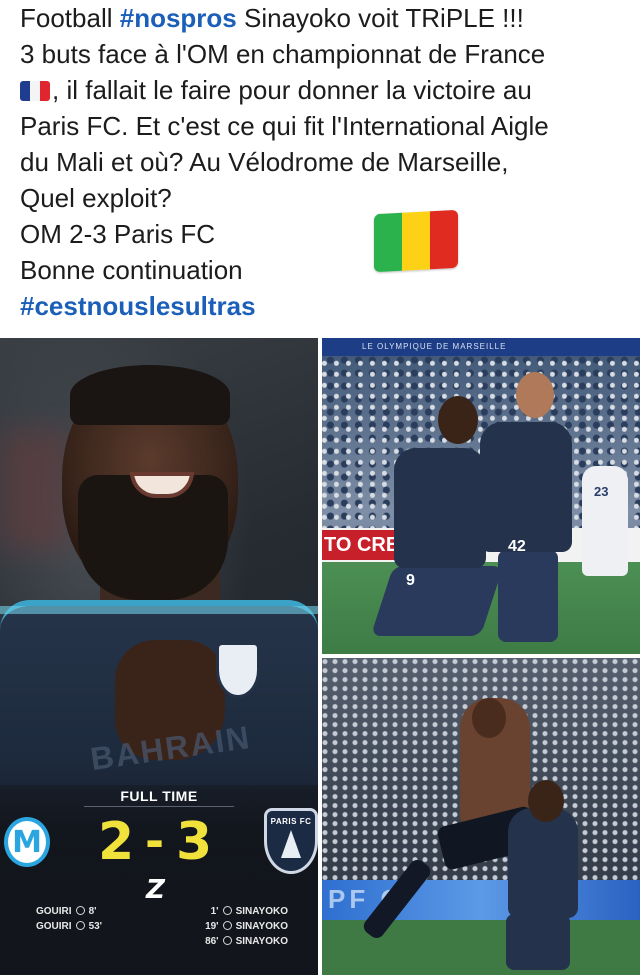 Image resolution: width=640 pixels, height=975 pixels. I want to click on om-logo-icon: M, so click(27, 842).